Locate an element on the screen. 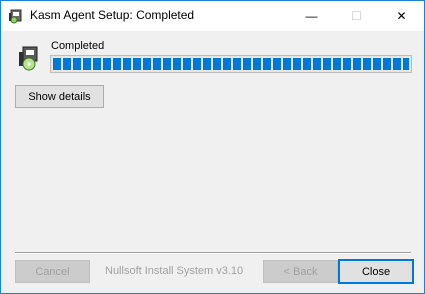 This screenshot has width=425, height=294. maximize-button: ☐ is located at coordinates (356, 16).